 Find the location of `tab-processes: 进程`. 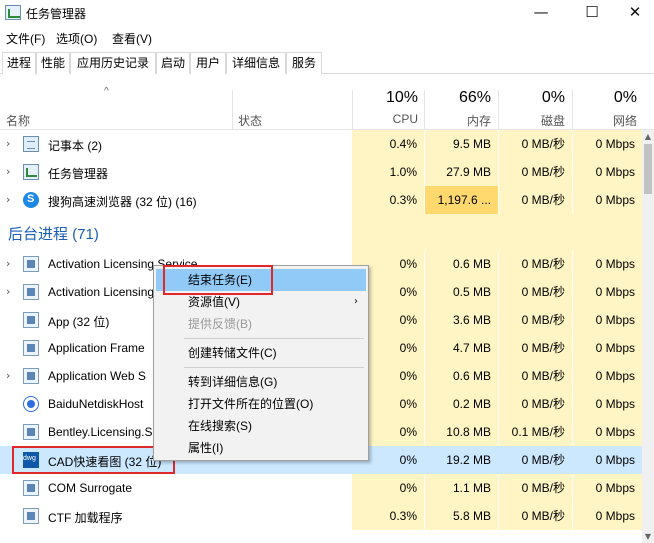

tab-processes: 进程 is located at coordinates (19, 63).